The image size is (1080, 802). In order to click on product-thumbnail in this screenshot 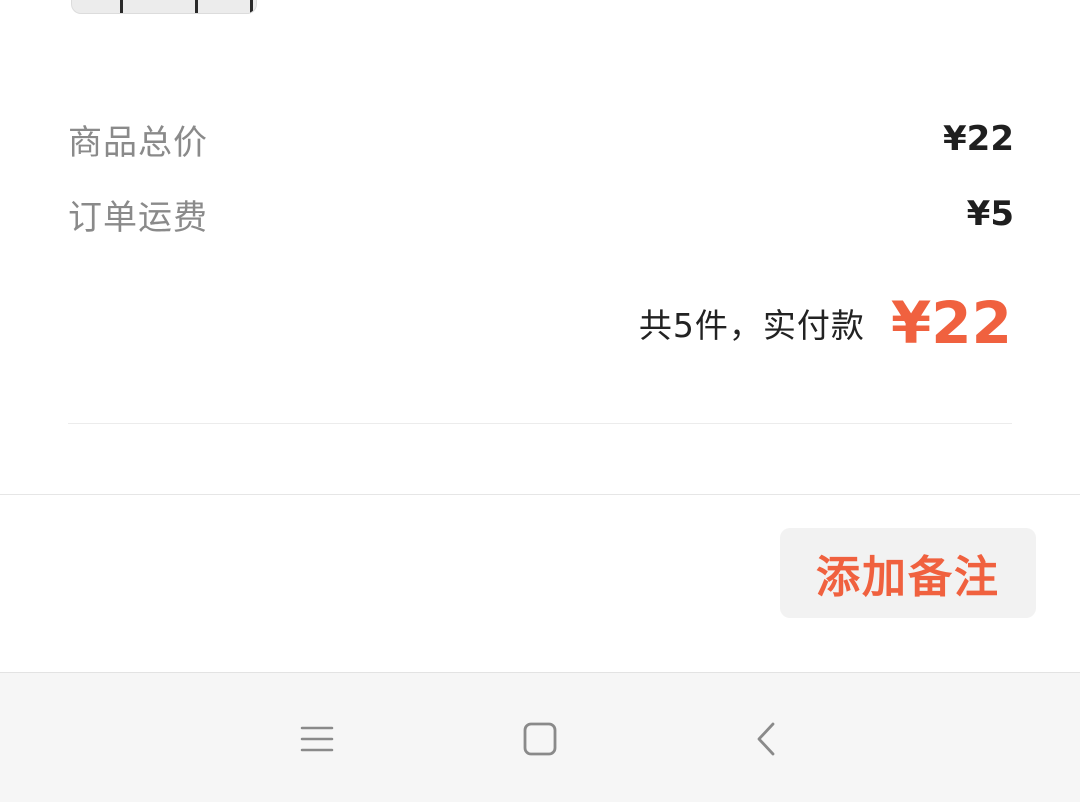, I will do `click(164, 7)`.